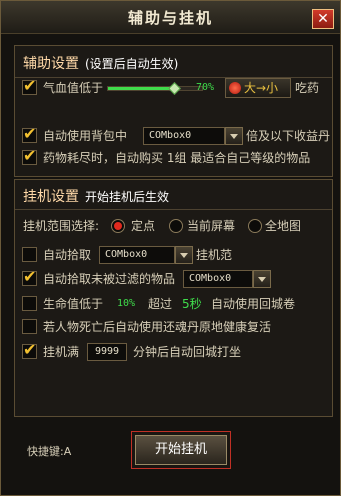 Image resolution: width=341 pixels, height=496 pixels. Describe the element at coordinates (141, 88) in the screenshot. I see `hp-slider-fill` at that location.